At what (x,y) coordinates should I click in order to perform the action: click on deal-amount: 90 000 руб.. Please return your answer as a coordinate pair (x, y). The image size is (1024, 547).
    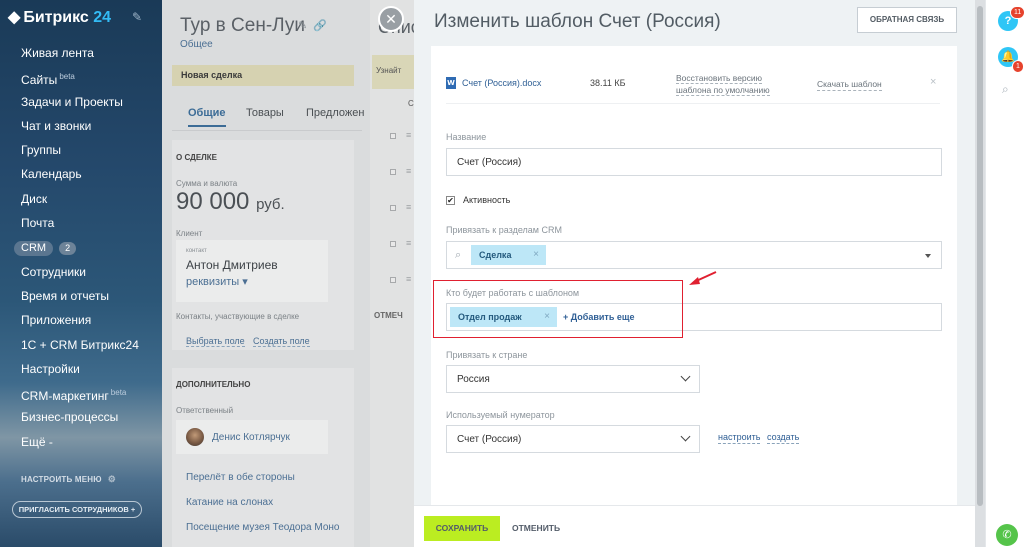
    Looking at the image, I should click on (230, 202).